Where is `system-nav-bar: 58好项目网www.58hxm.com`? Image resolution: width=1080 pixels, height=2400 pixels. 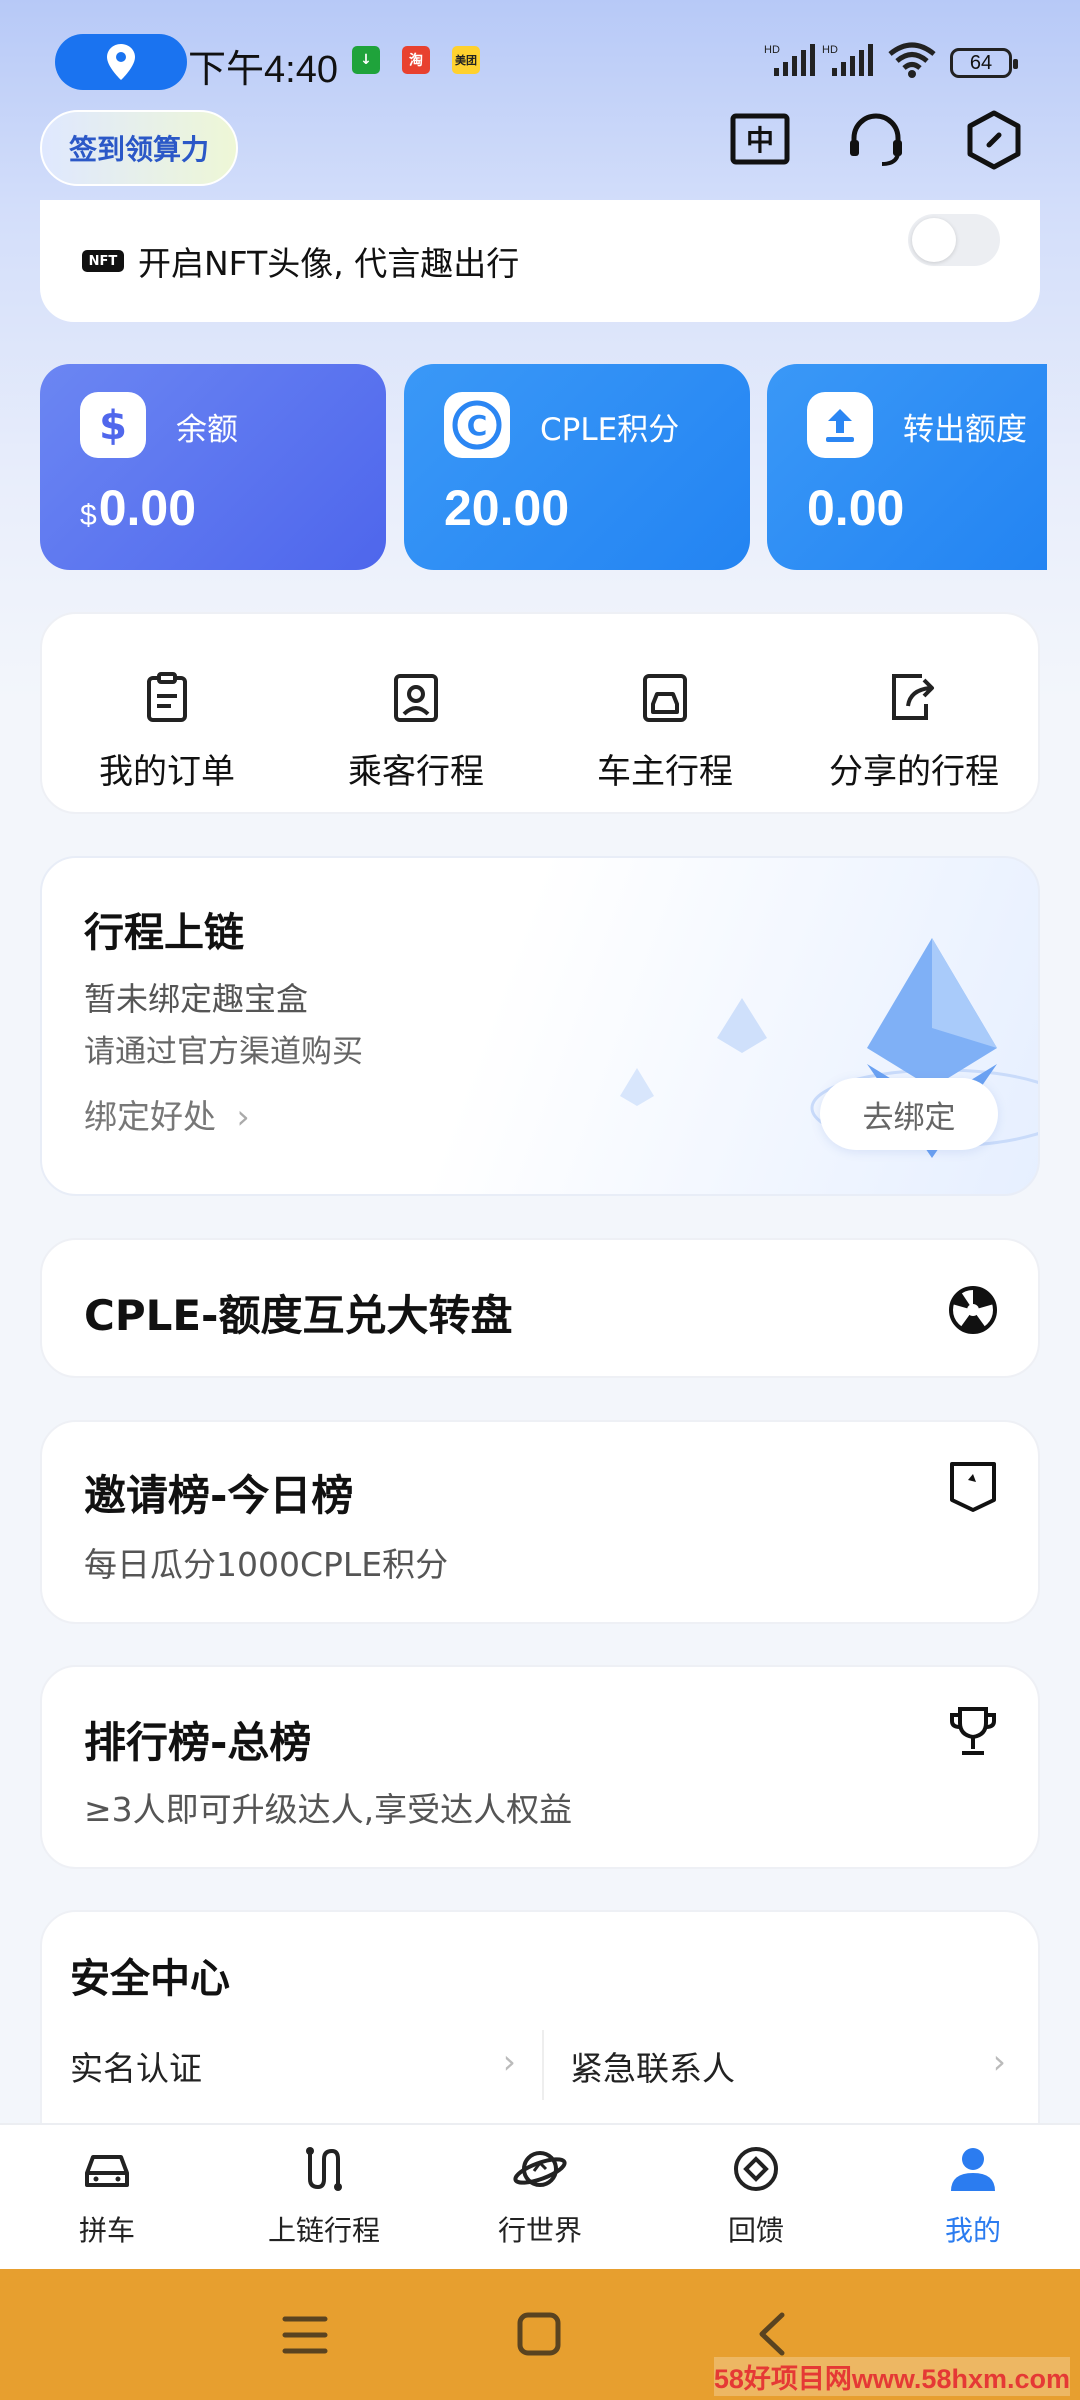
system-nav-bar: 58好项目网www.58hxm.com is located at coordinates (540, 2334).